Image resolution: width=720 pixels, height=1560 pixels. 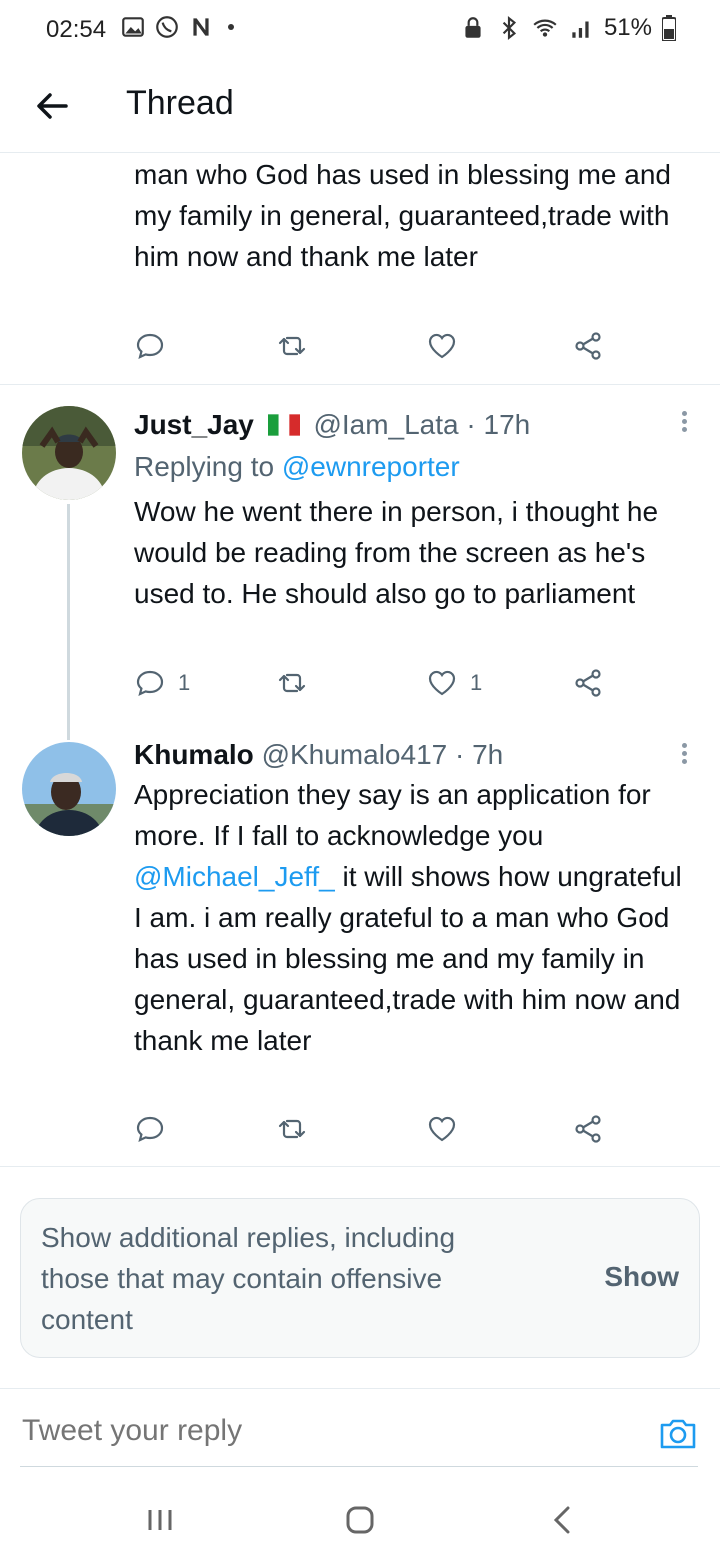 What do you see at coordinates (359, 1466) in the screenshot?
I see `reply-underline` at bounding box center [359, 1466].